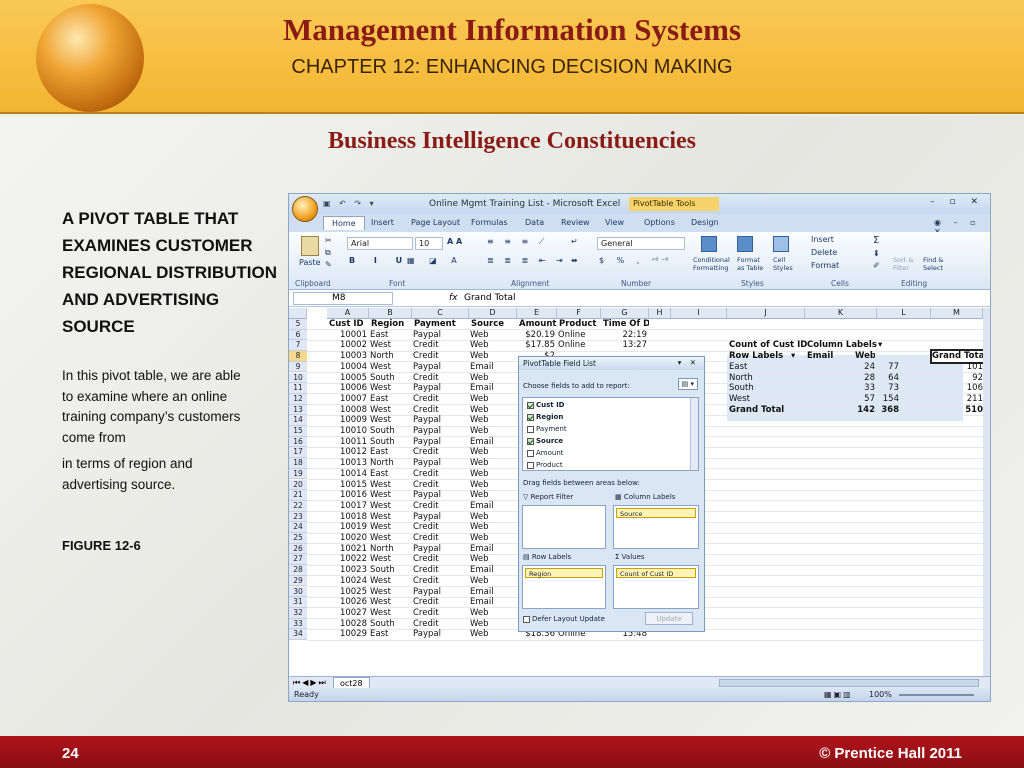 Image resolution: width=1024 pixels, height=768 pixels. I want to click on pivot-row-labels: Row Labels, so click(759, 356).